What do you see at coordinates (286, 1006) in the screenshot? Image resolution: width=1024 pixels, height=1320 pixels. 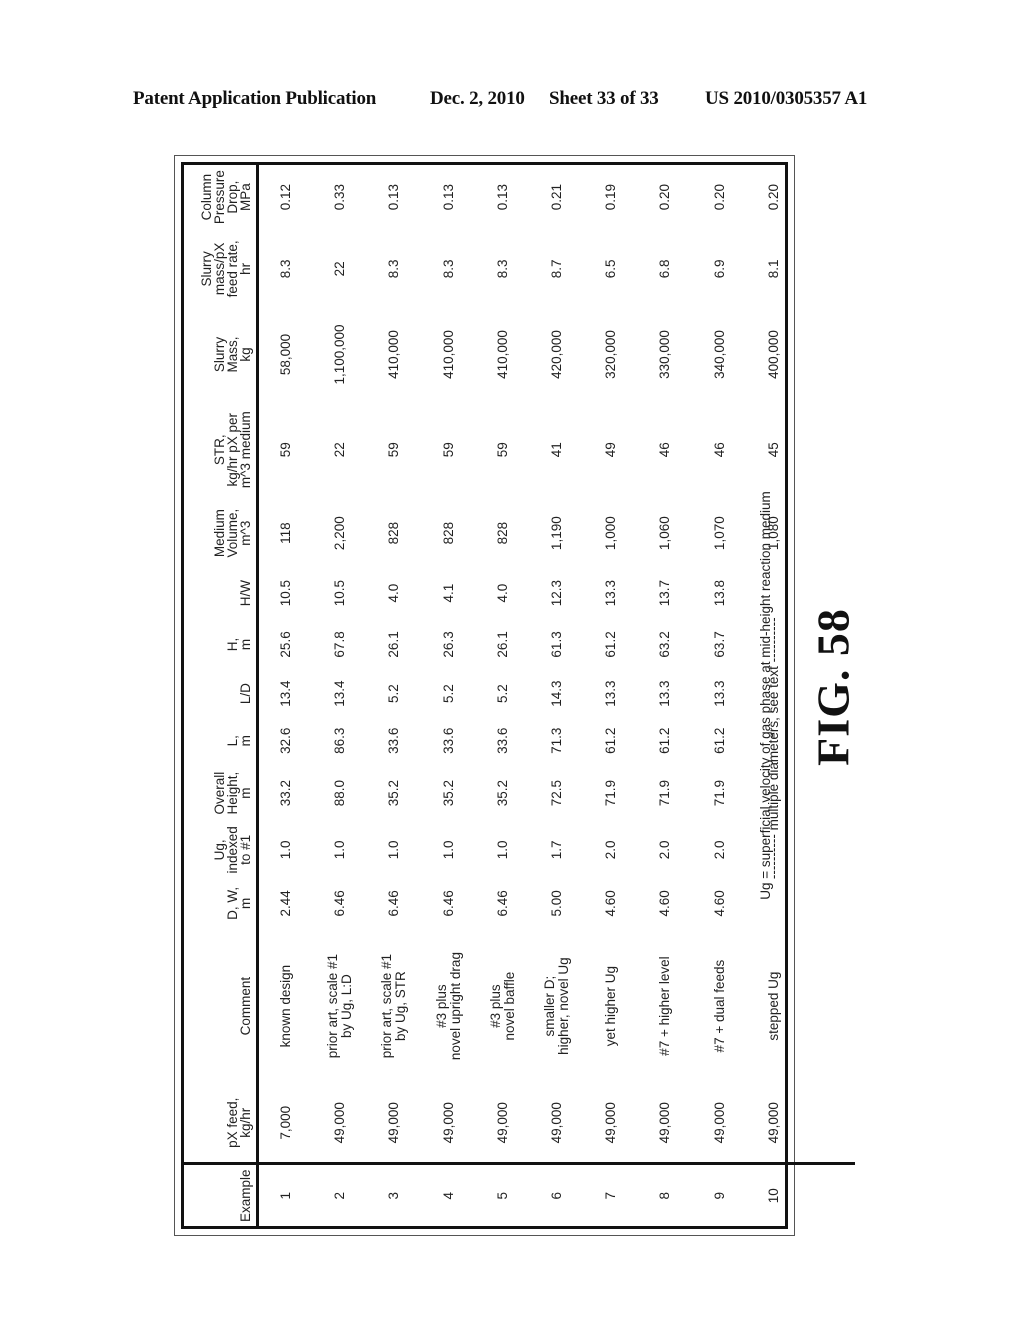 I see `table-cell: known design` at bounding box center [286, 1006].